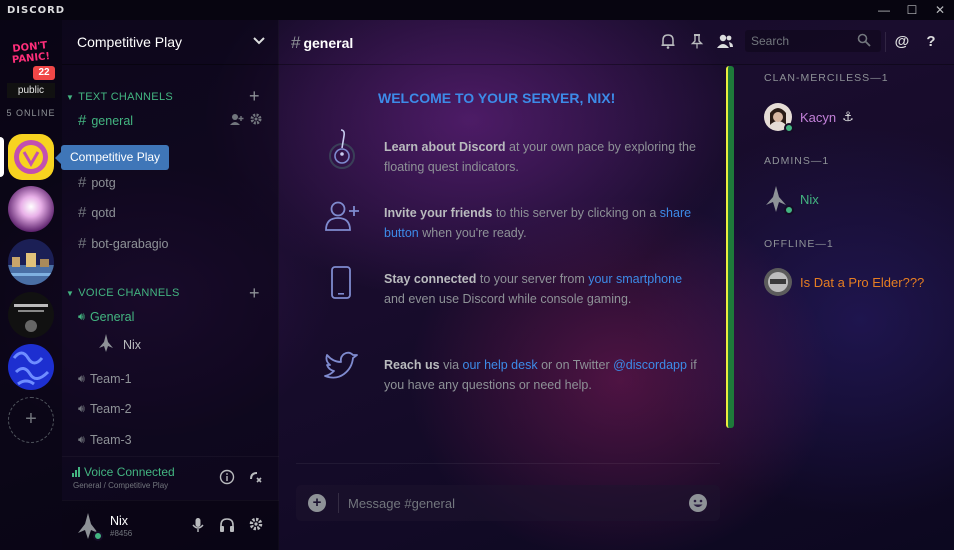 This screenshot has height=550, width=954. What do you see at coordinates (123, 293) in the screenshot?
I see `voice-channels-category: ▼ VOICE CHANNELS` at bounding box center [123, 293].